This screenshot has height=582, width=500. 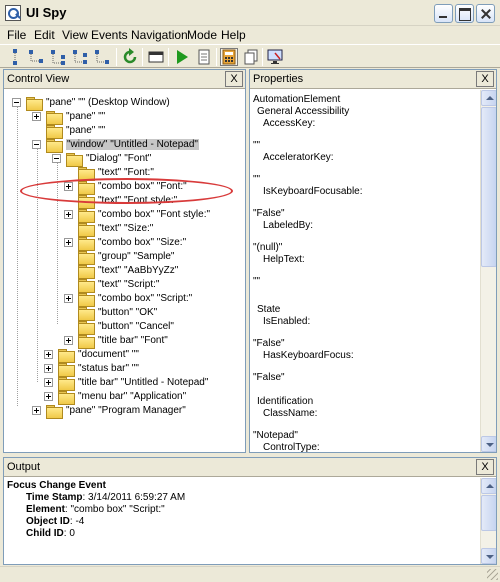 I want to click on tree-first-child-icon, so click(x=37, y=57).